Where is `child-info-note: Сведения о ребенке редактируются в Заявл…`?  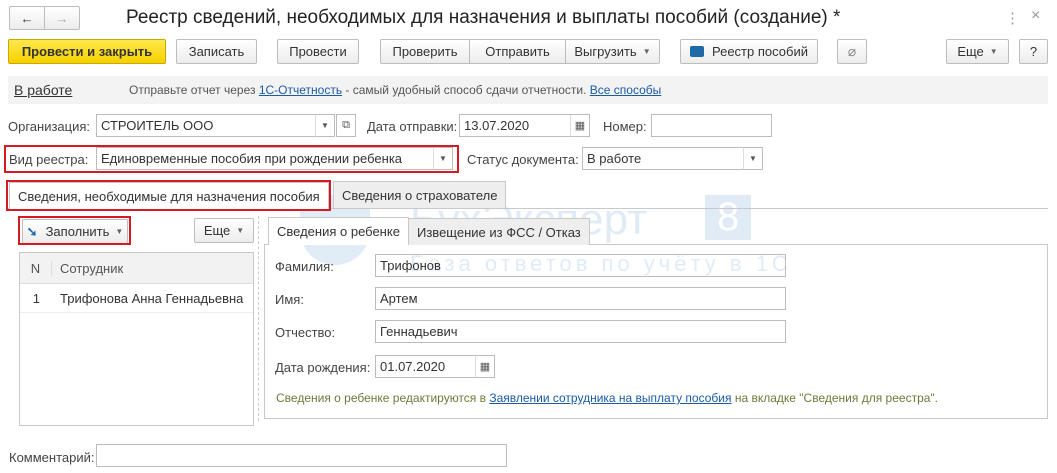 child-info-note: Сведения о ребенке редактируются в Заявл… is located at coordinates (607, 398).